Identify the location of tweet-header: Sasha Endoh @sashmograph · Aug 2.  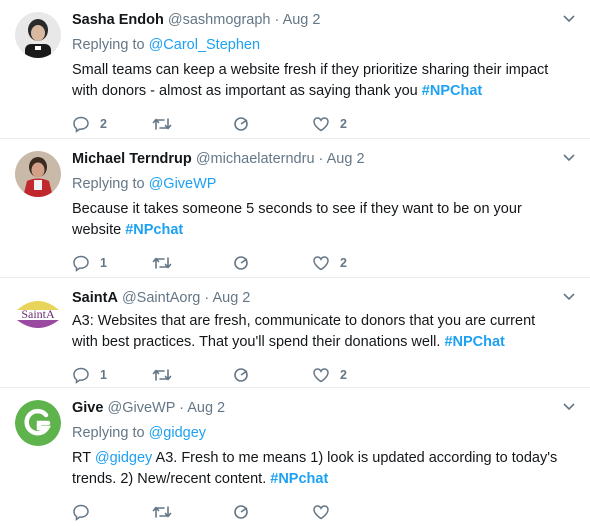
(315, 20).